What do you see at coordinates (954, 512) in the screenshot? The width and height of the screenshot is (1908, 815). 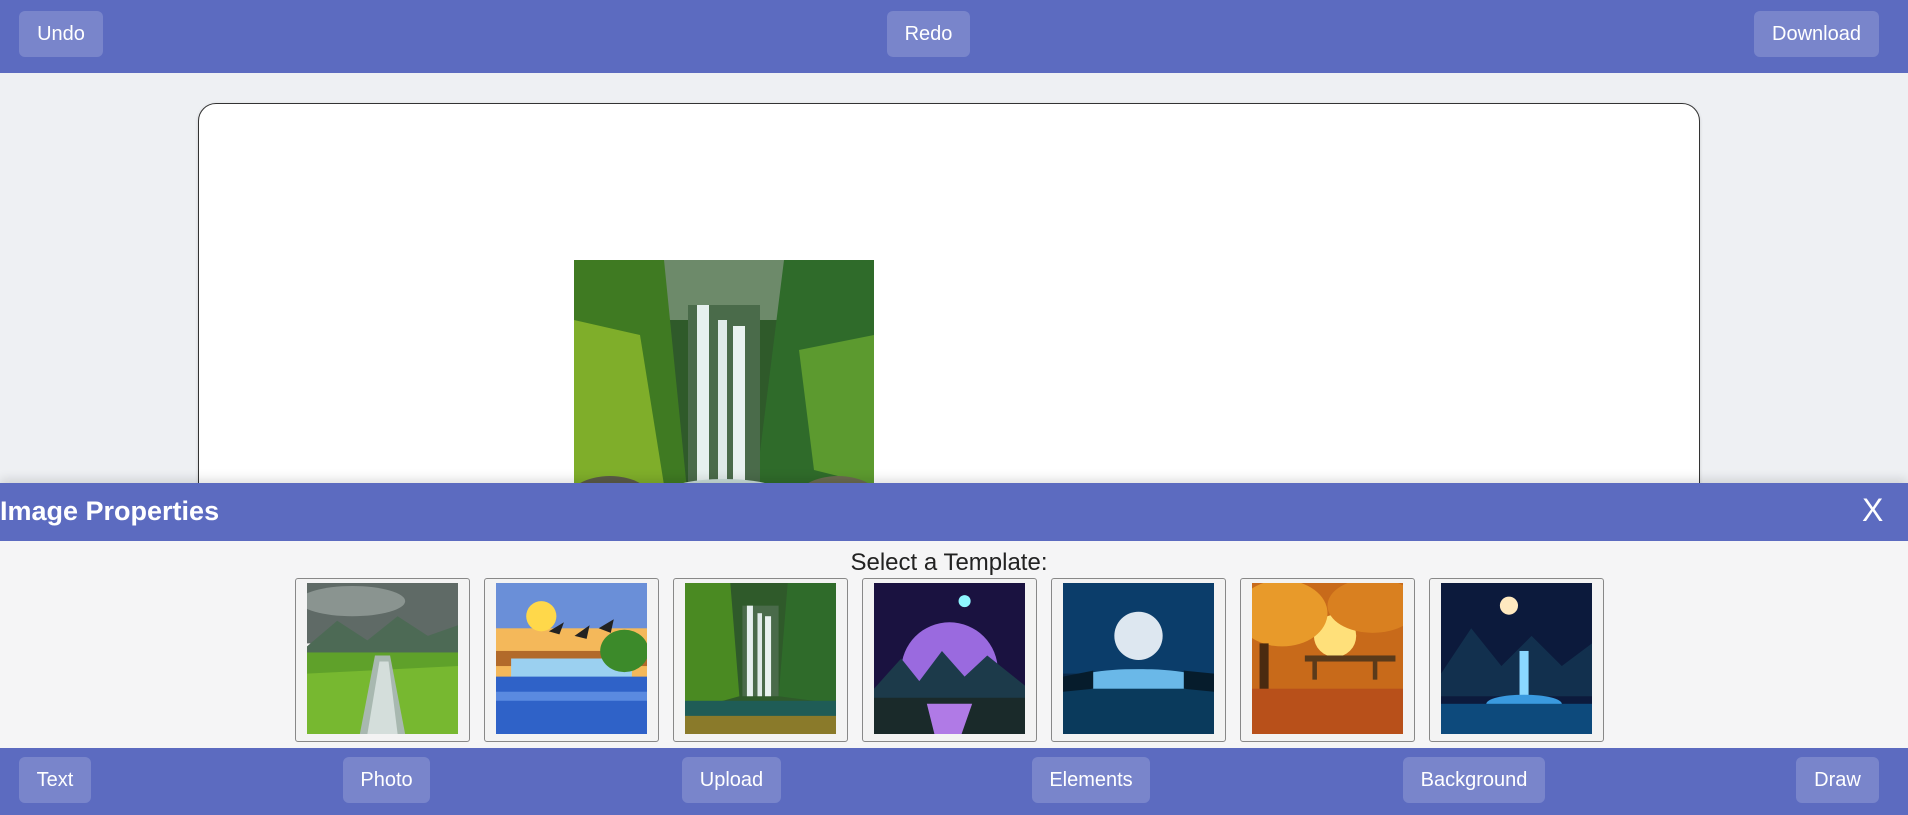 I see `panel-header: Image Properties X` at bounding box center [954, 512].